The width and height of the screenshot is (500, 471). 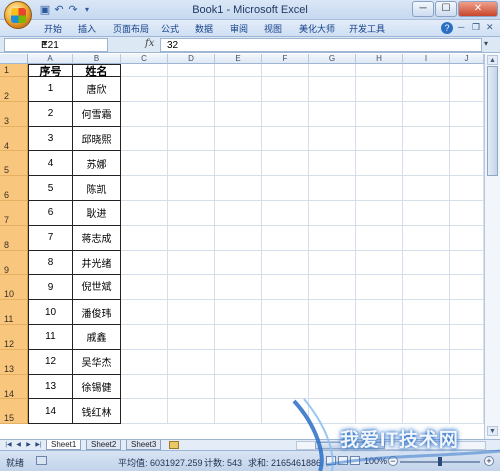 I want to click on row-header-1: 1, so click(x=14, y=70).